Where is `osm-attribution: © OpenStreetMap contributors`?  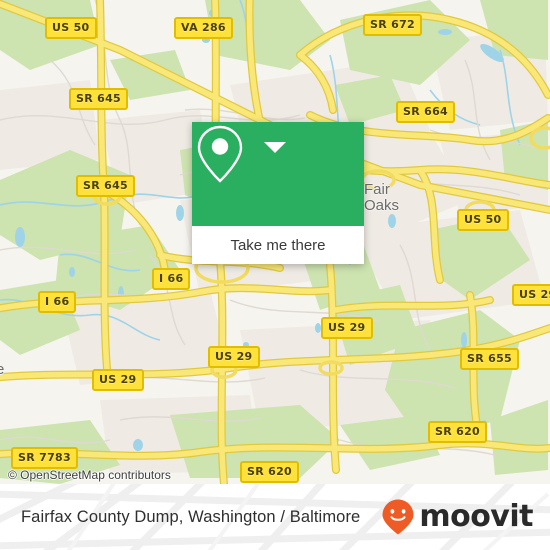 osm-attribution: © OpenStreetMap contributors is located at coordinates (89, 475).